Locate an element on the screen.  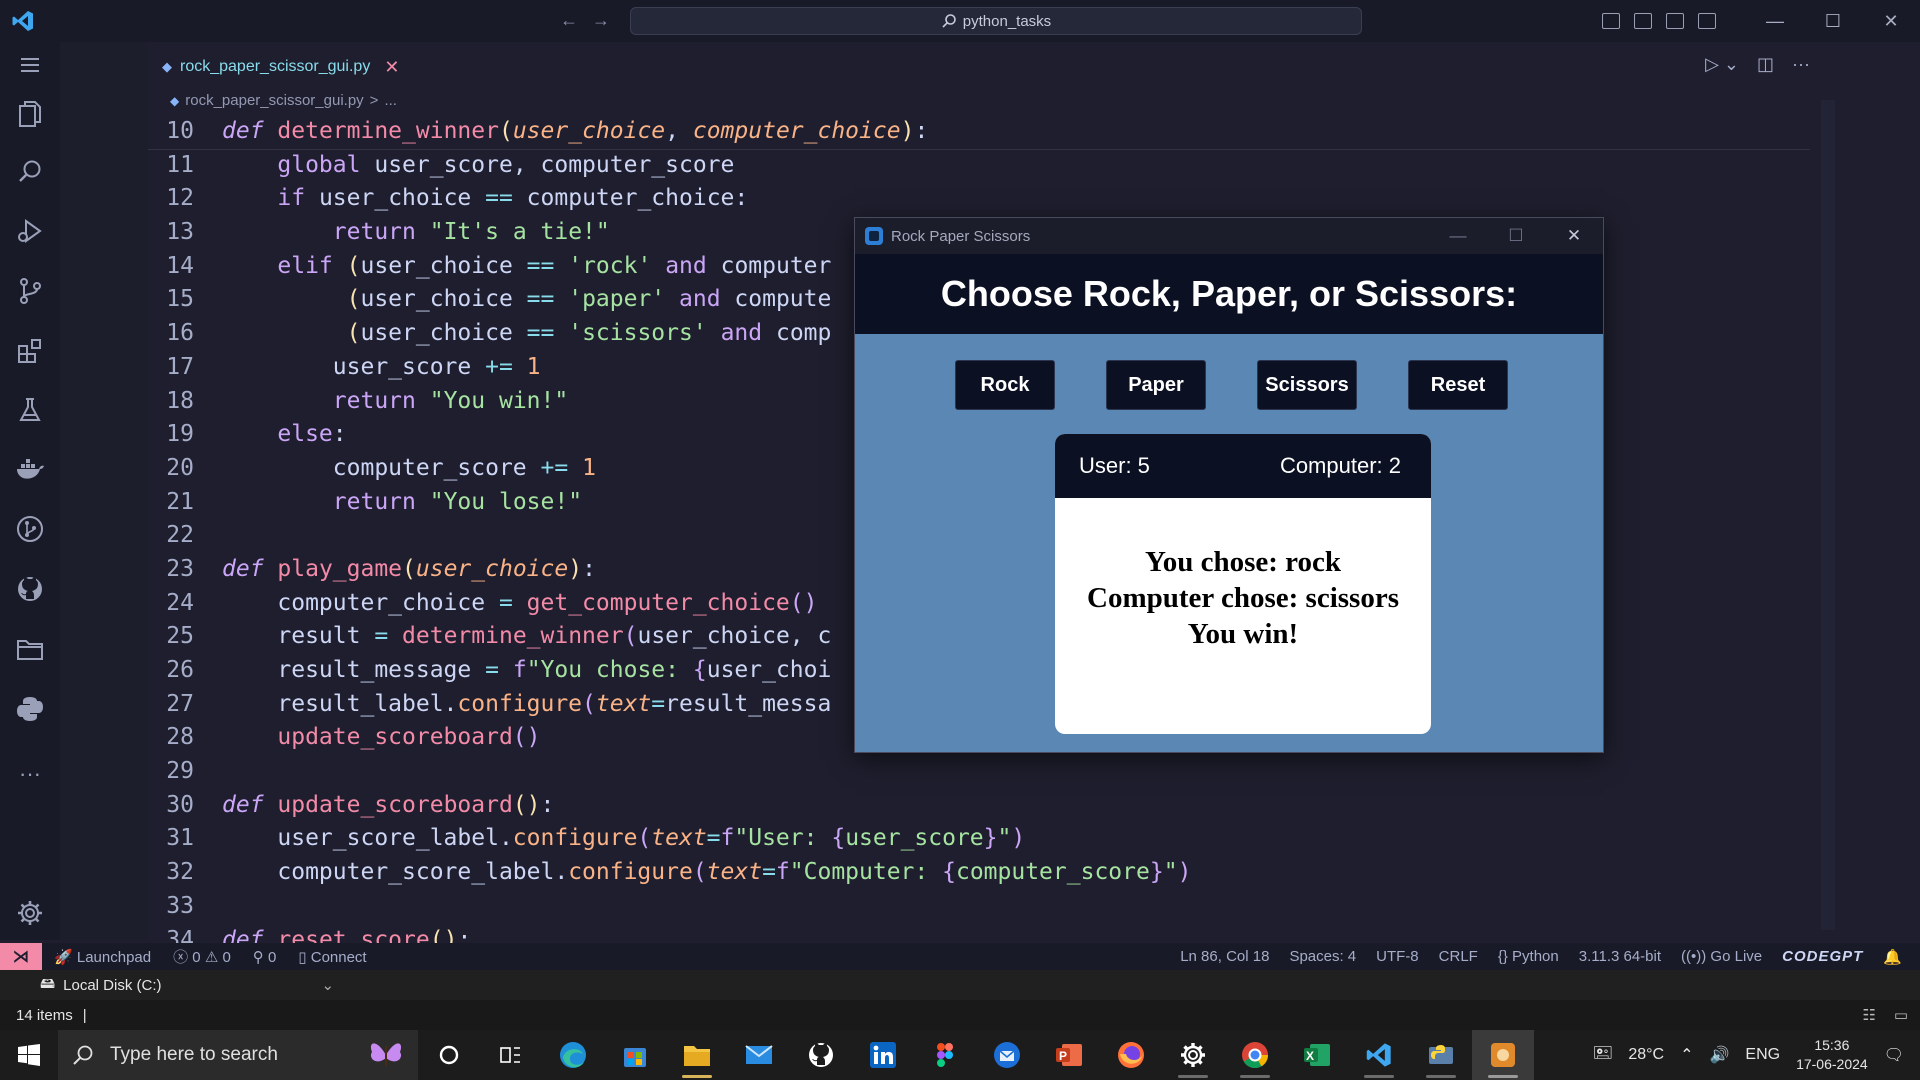
game-close-button: ✕ is located at coordinates (1574, 236).